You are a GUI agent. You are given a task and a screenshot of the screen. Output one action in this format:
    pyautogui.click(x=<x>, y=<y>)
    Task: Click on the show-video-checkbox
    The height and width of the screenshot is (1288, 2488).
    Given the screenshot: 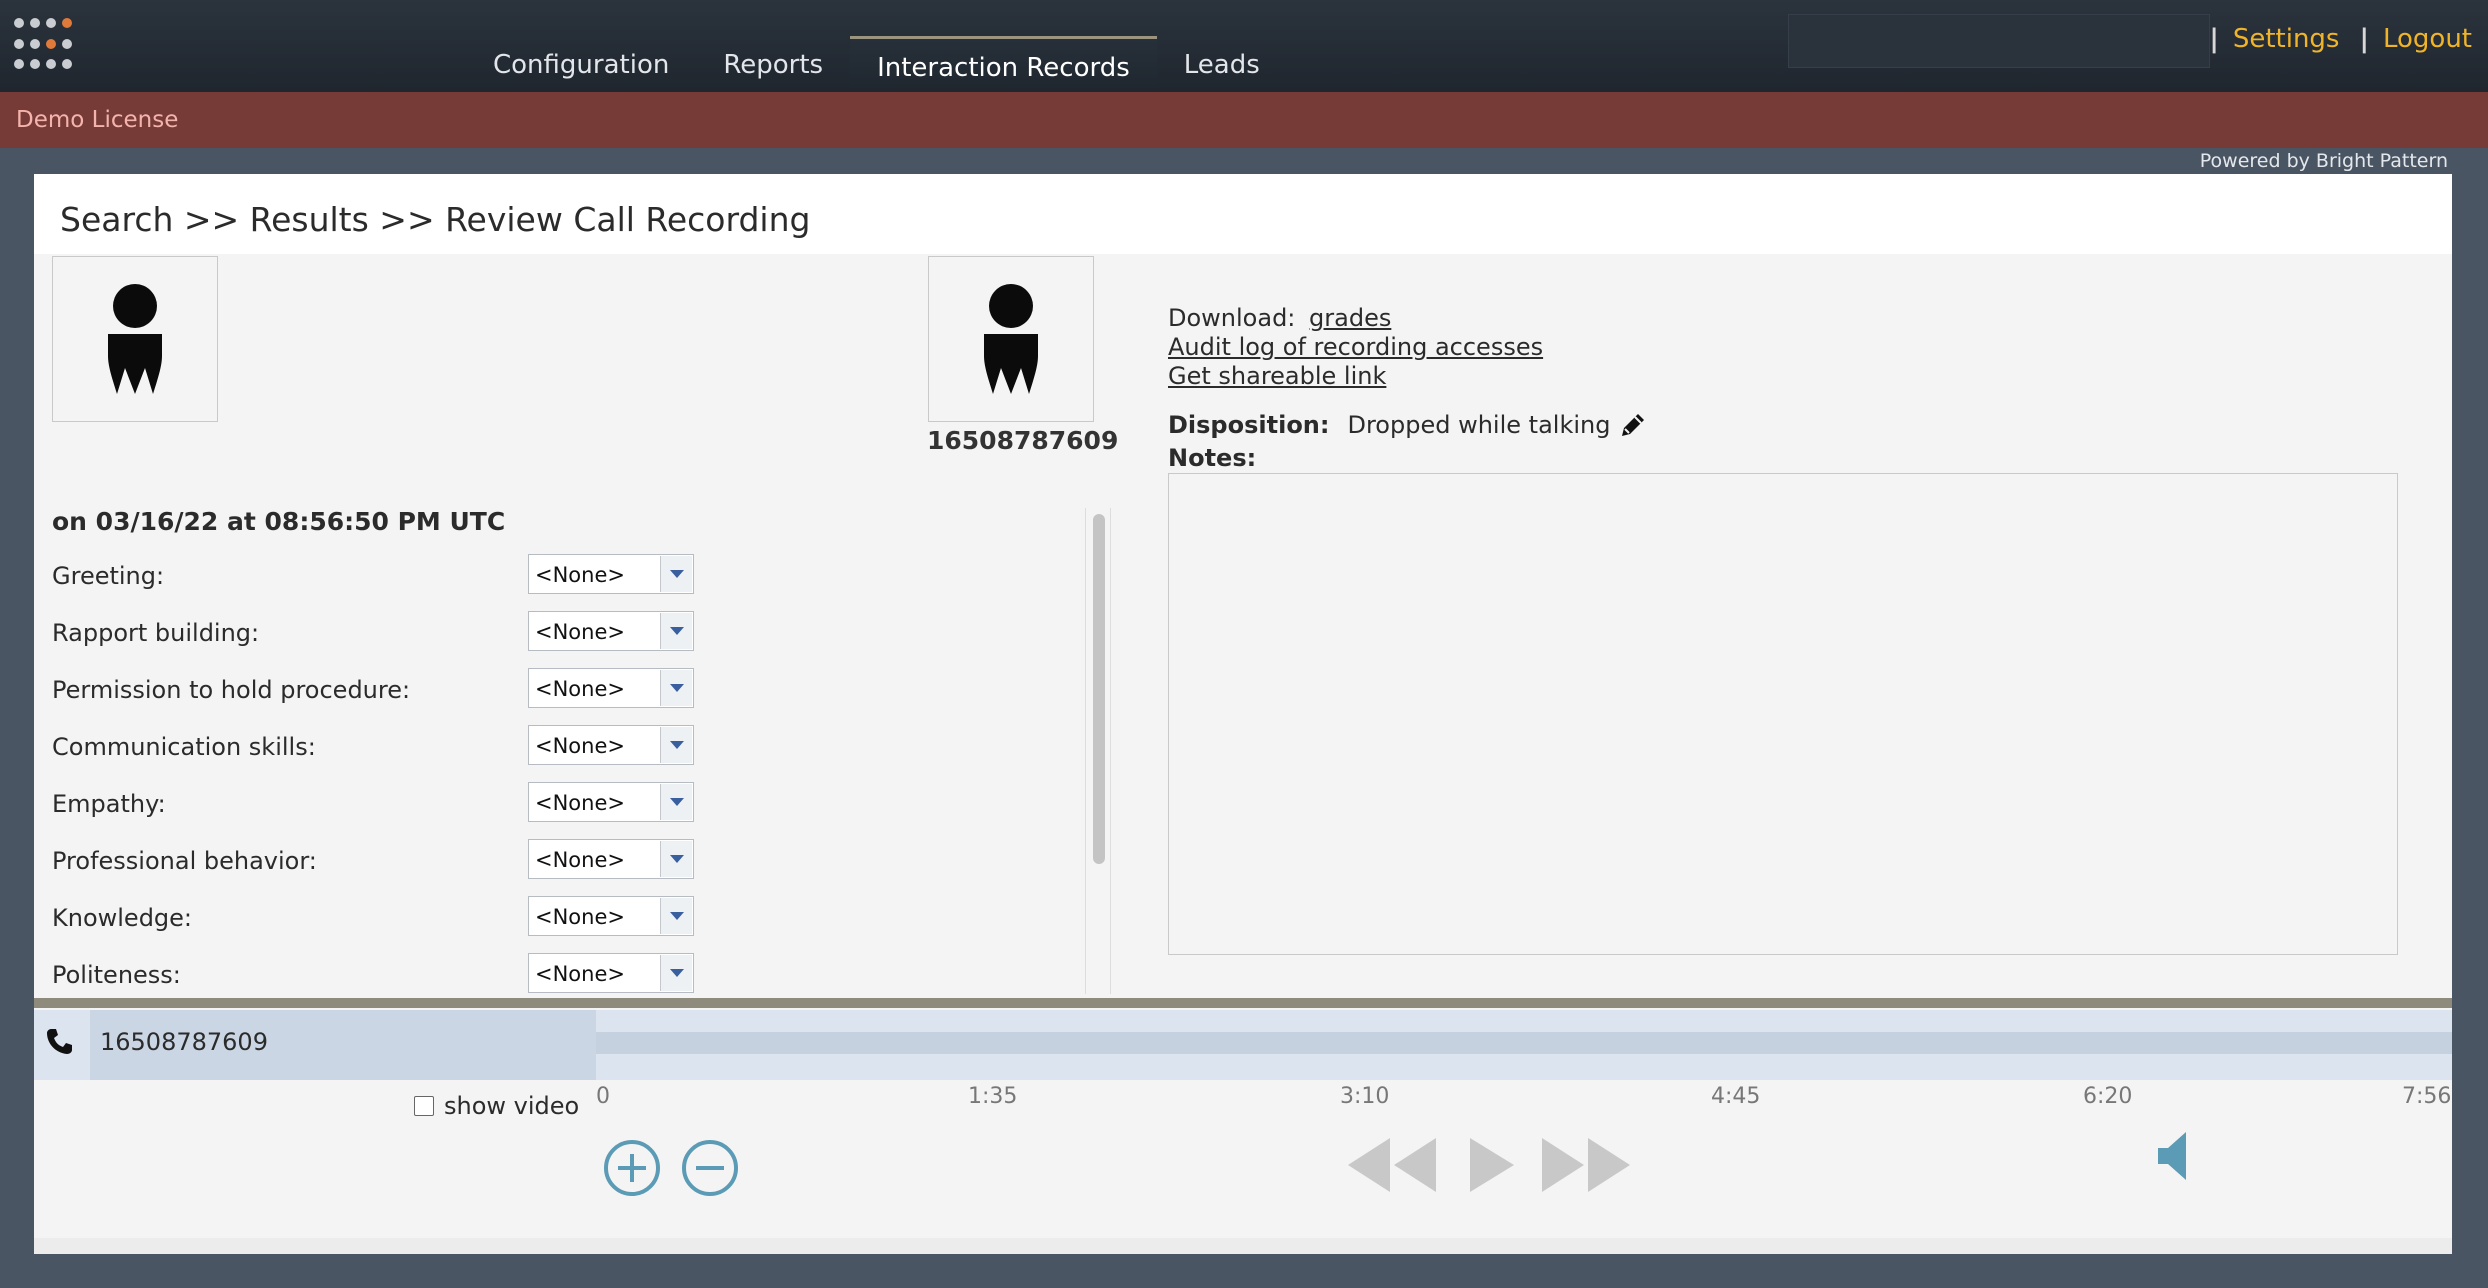 What is the action you would take?
    pyautogui.click(x=424, y=1106)
    